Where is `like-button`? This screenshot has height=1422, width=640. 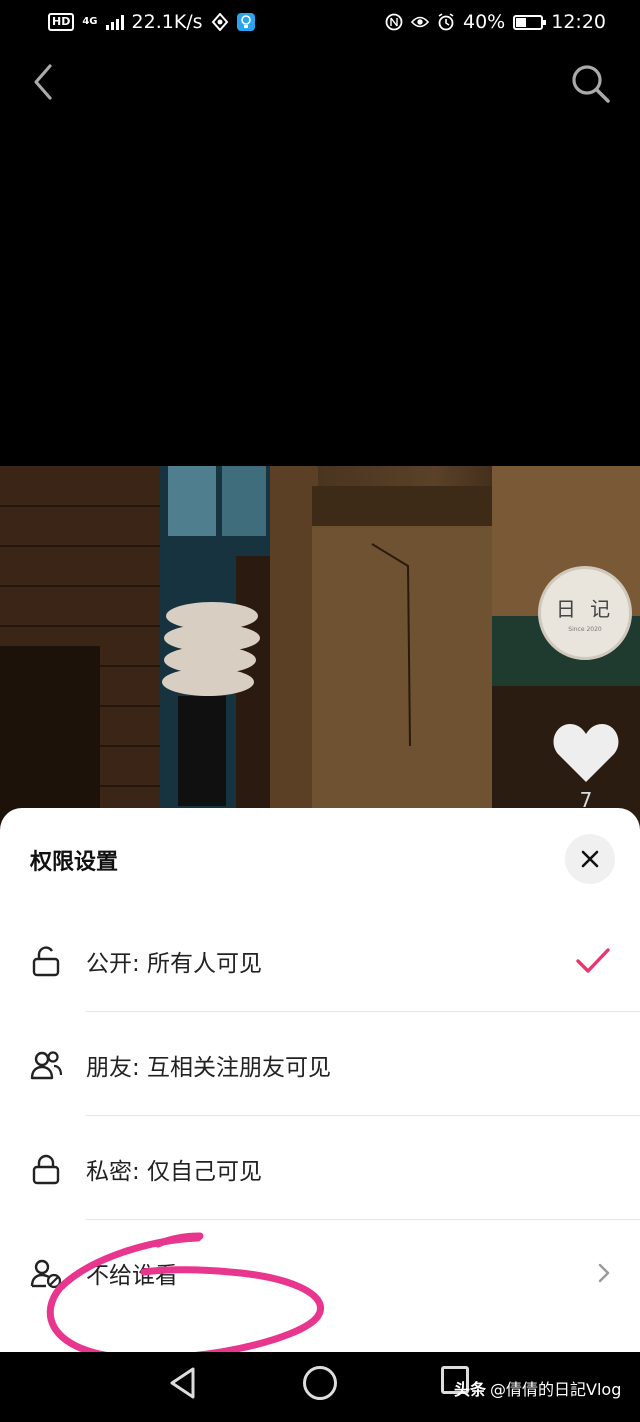
like-button is located at coordinates (586, 753).